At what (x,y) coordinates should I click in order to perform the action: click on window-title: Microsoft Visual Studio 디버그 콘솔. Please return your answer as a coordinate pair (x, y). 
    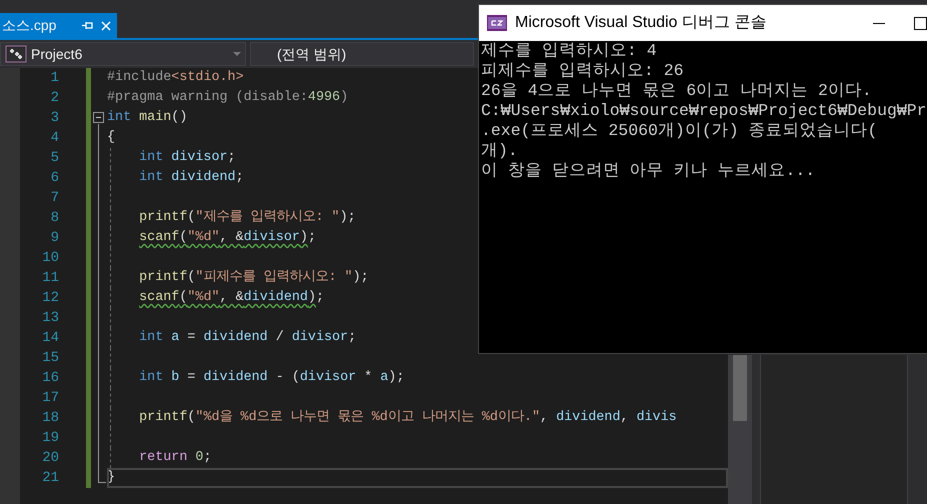
    Looking at the image, I should click on (640, 23).